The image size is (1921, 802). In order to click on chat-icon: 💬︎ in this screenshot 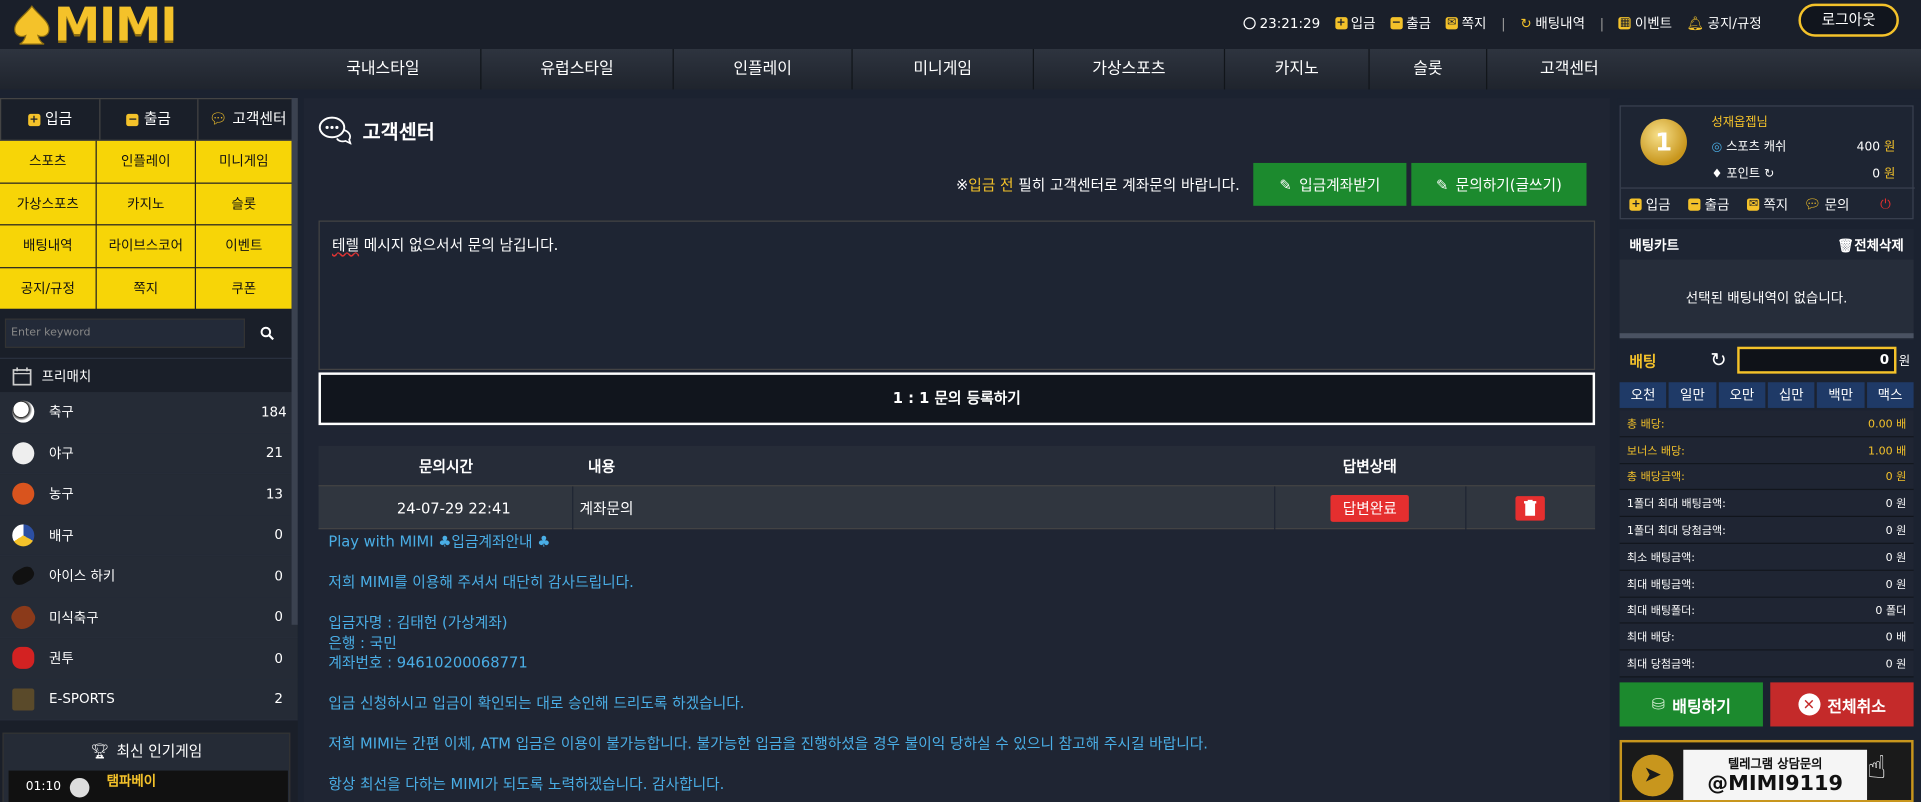, I will do `click(1812, 204)`.